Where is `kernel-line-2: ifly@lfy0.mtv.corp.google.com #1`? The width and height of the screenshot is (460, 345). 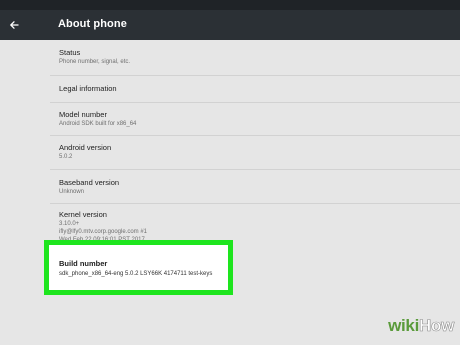 kernel-line-2: ifly@lfy0.mtv.corp.google.com #1 is located at coordinates (103, 232).